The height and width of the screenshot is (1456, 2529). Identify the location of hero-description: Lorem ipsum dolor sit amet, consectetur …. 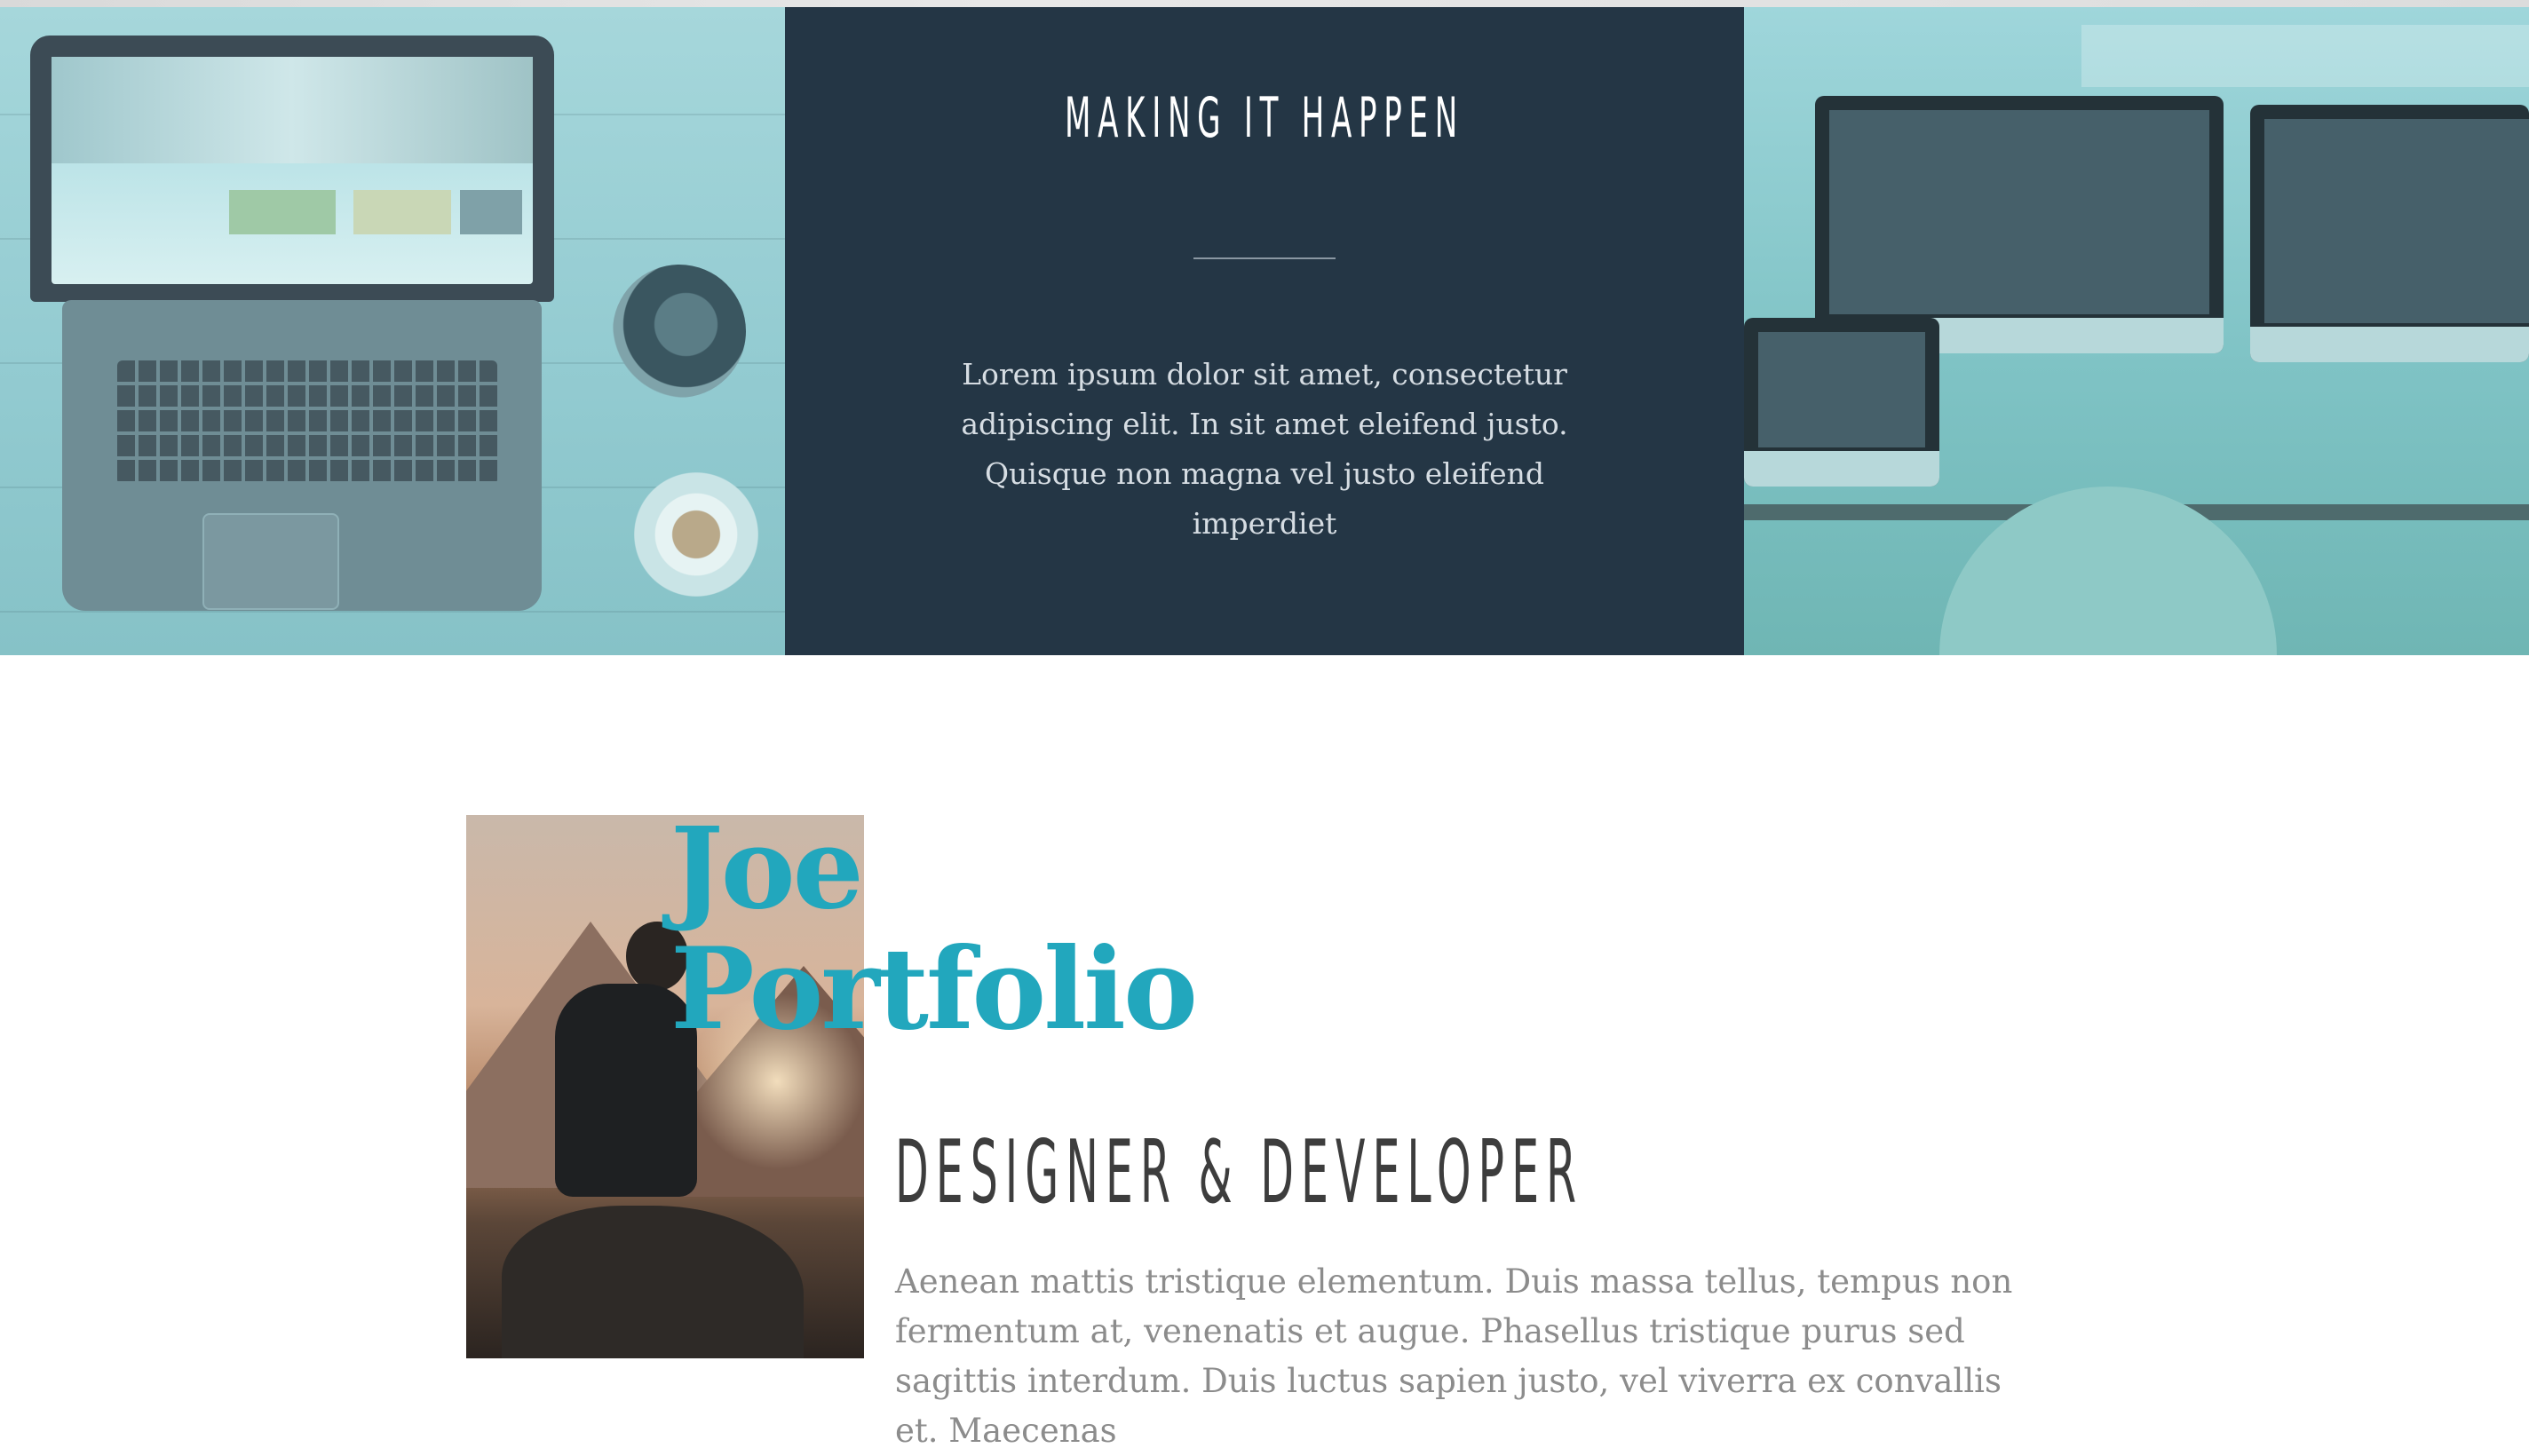
(1264, 449).